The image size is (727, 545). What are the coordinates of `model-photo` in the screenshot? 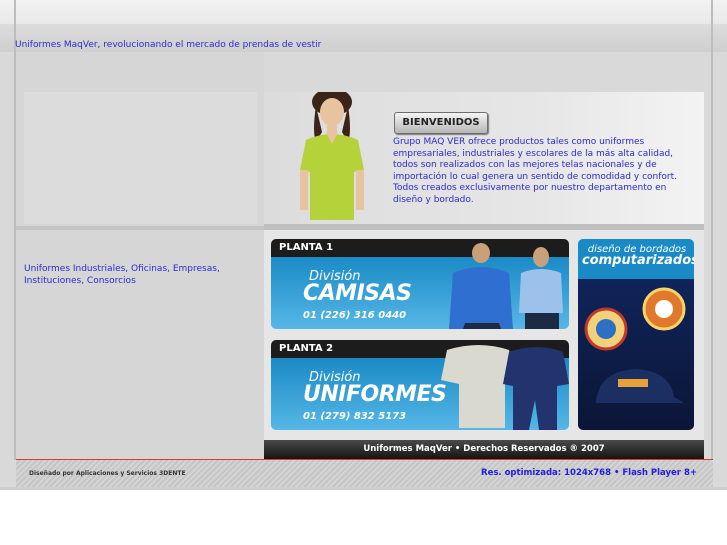 It's located at (332, 156).